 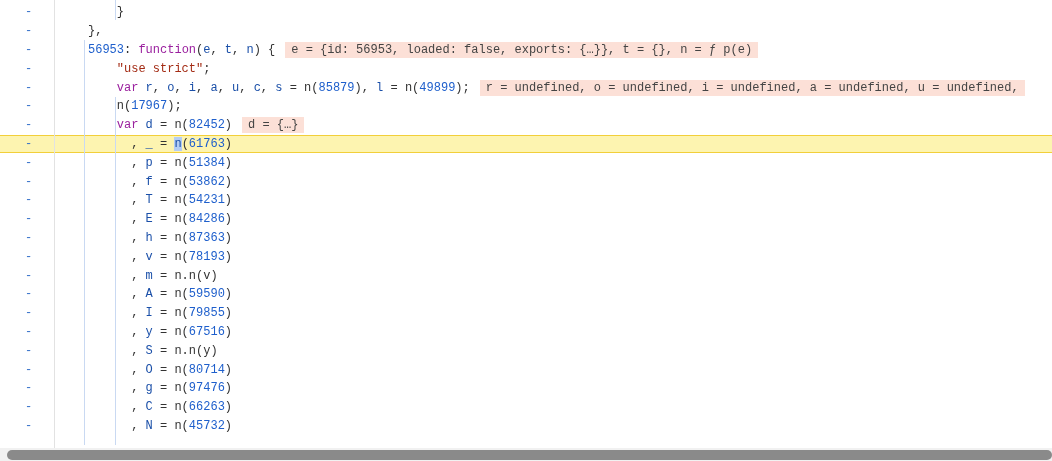 What do you see at coordinates (181, 332) in the screenshot?
I see `code-line: , y = n(67516)` at bounding box center [181, 332].